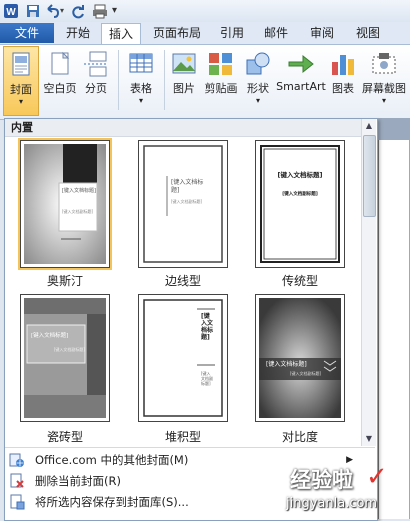 This screenshot has width=410, height=521. What do you see at coordinates (64, 437) in the screenshot?
I see `cover-label: 瓷砖型` at bounding box center [64, 437].